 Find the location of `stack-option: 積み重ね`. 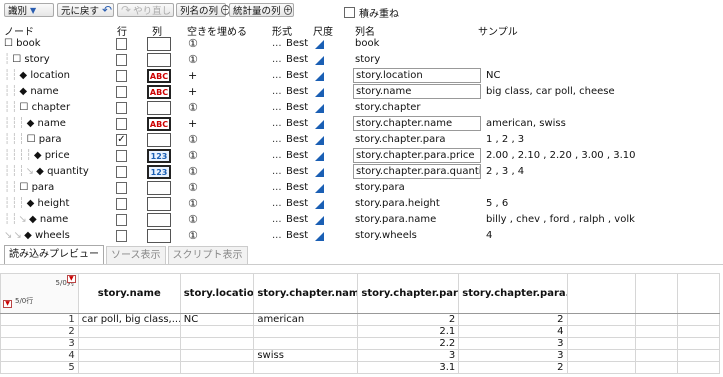

stack-option: 積み重ね is located at coordinates (371, 12).